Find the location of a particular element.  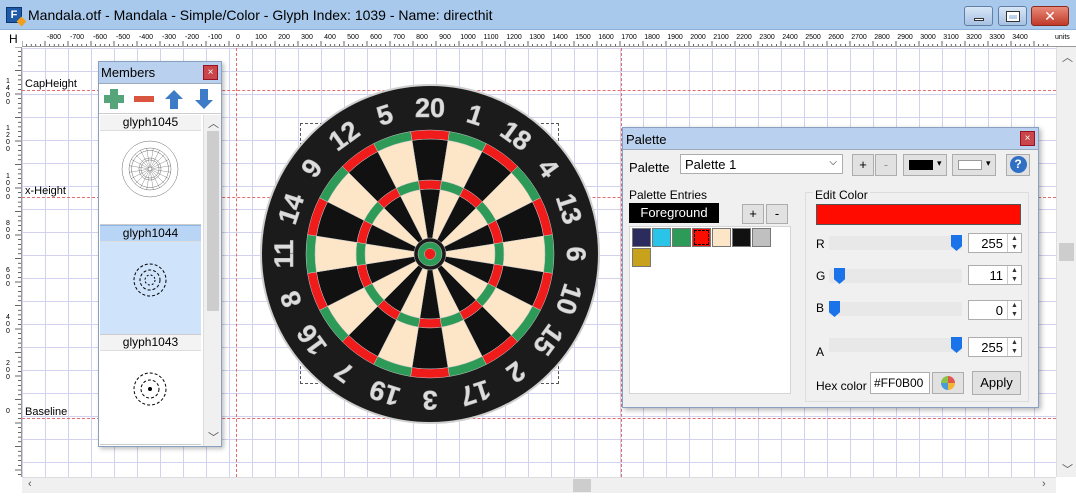

r-slider is located at coordinates (895, 243).